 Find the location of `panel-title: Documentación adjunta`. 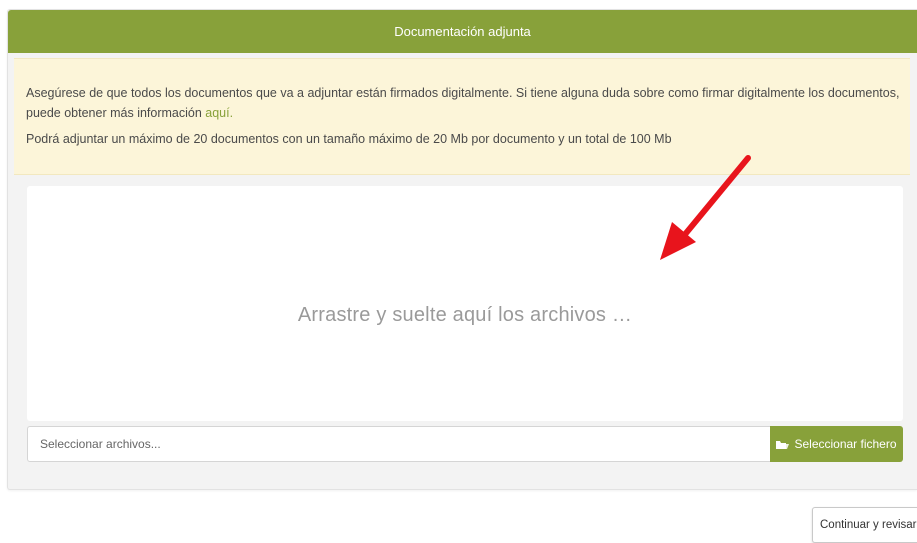

panel-title: Documentación adjunta is located at coordinates (462, 31).